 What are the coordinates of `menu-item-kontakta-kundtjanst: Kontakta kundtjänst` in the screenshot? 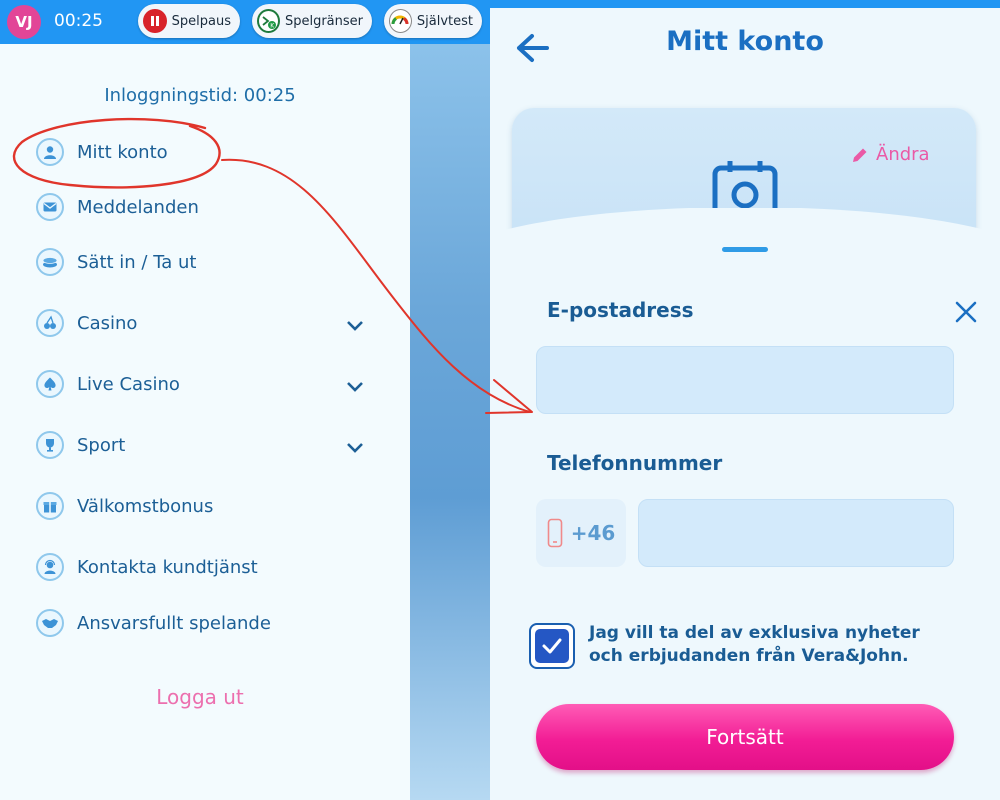 It's located at (147, 567).